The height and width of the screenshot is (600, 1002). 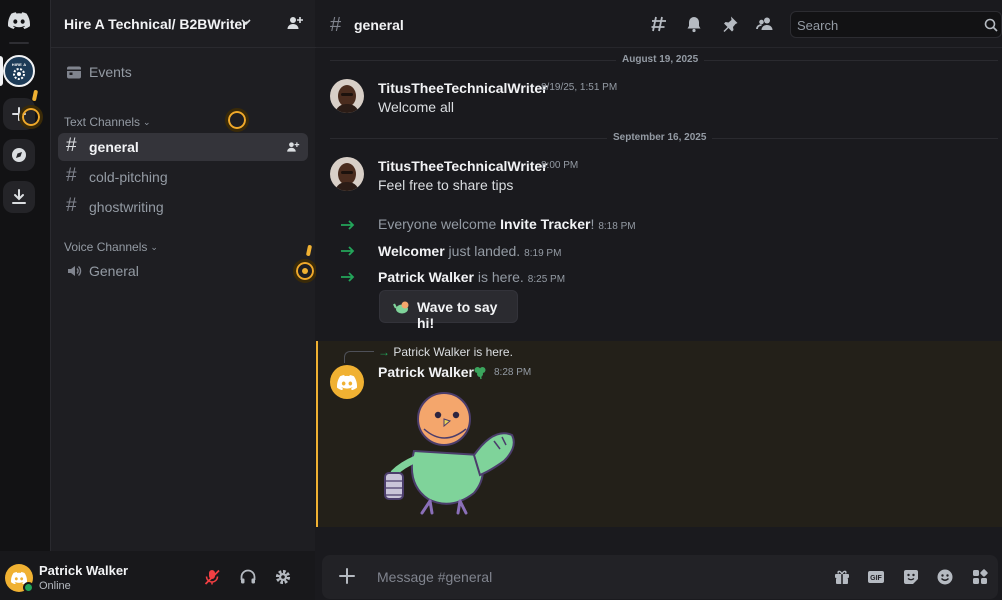 I want to click on channel-ghostwriting: # ghostwriting, so click(x=183, y=207).